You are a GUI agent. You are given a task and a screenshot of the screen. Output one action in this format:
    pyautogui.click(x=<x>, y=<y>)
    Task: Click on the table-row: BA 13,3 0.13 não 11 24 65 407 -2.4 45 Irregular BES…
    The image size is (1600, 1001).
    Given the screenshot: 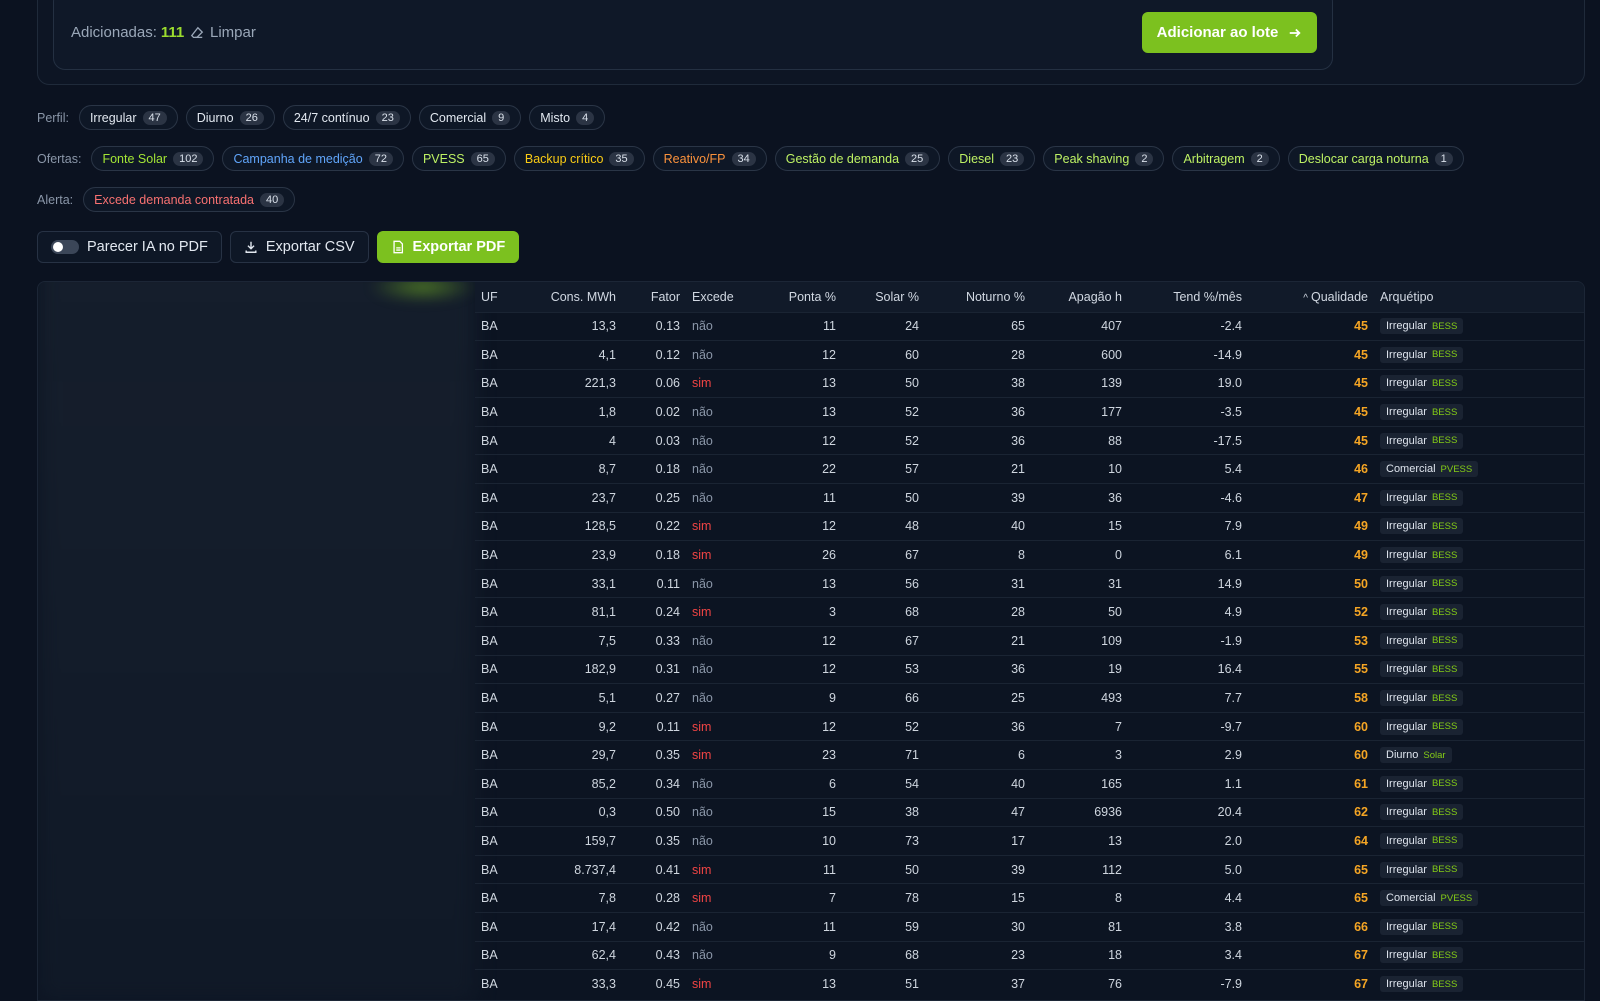 What is the action you would take?
    pyautogui.click(x=1029, y=326)
    